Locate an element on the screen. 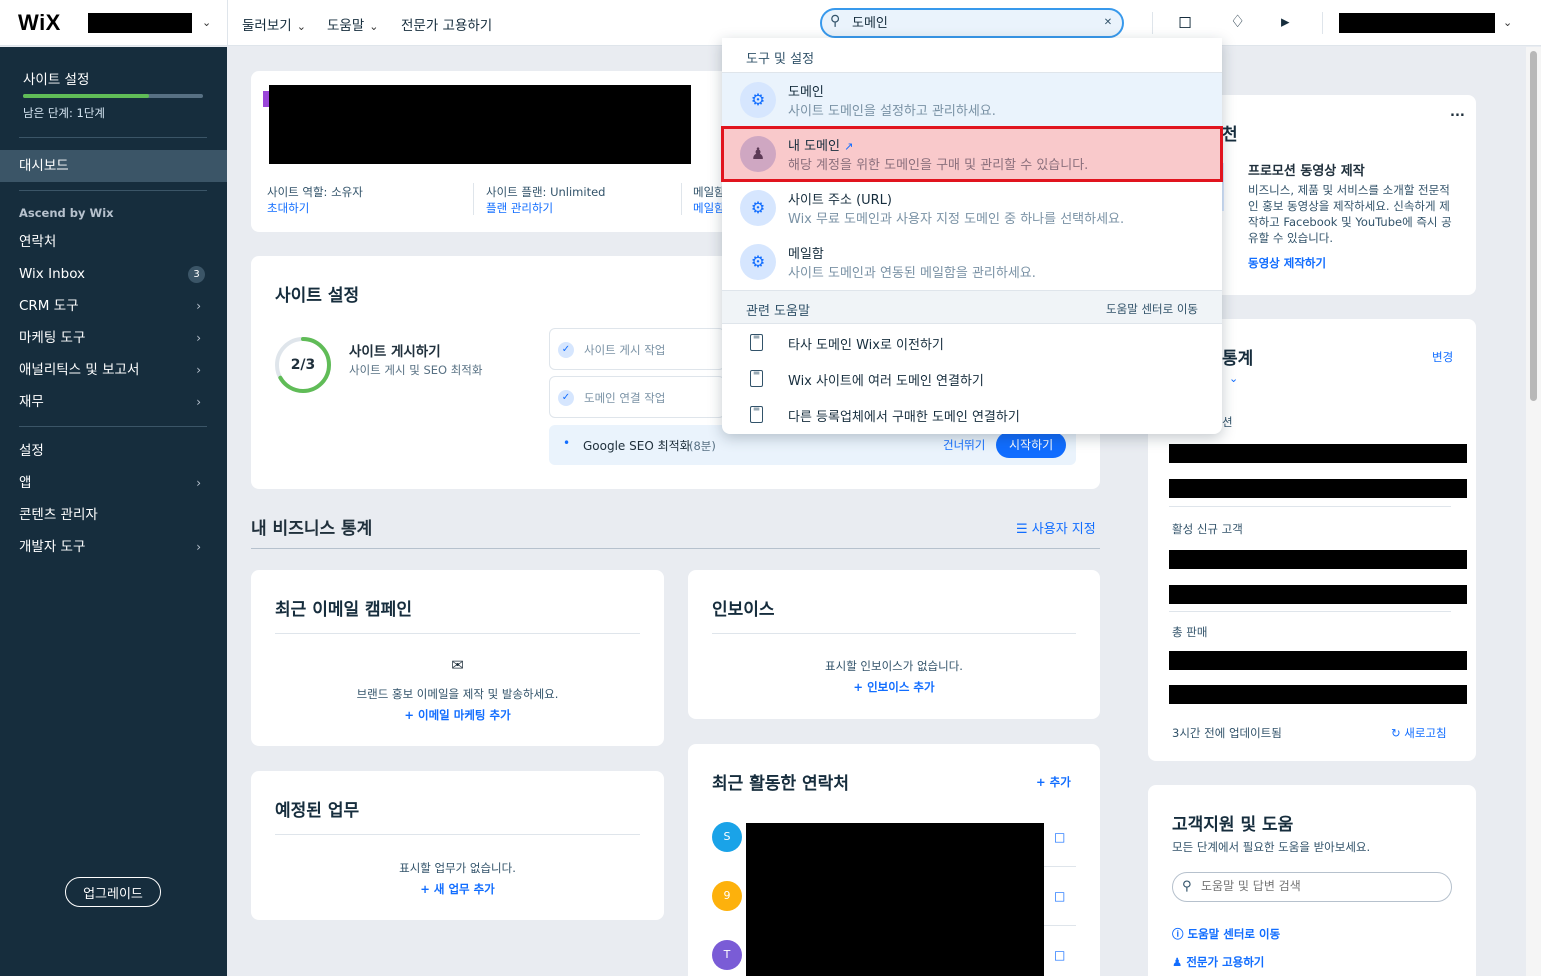 This screenshot has height=976, width=1541. support-desc: 모든 단계에서 필요한 도움을 받아보세요. is located at coordinates (1271, 847).